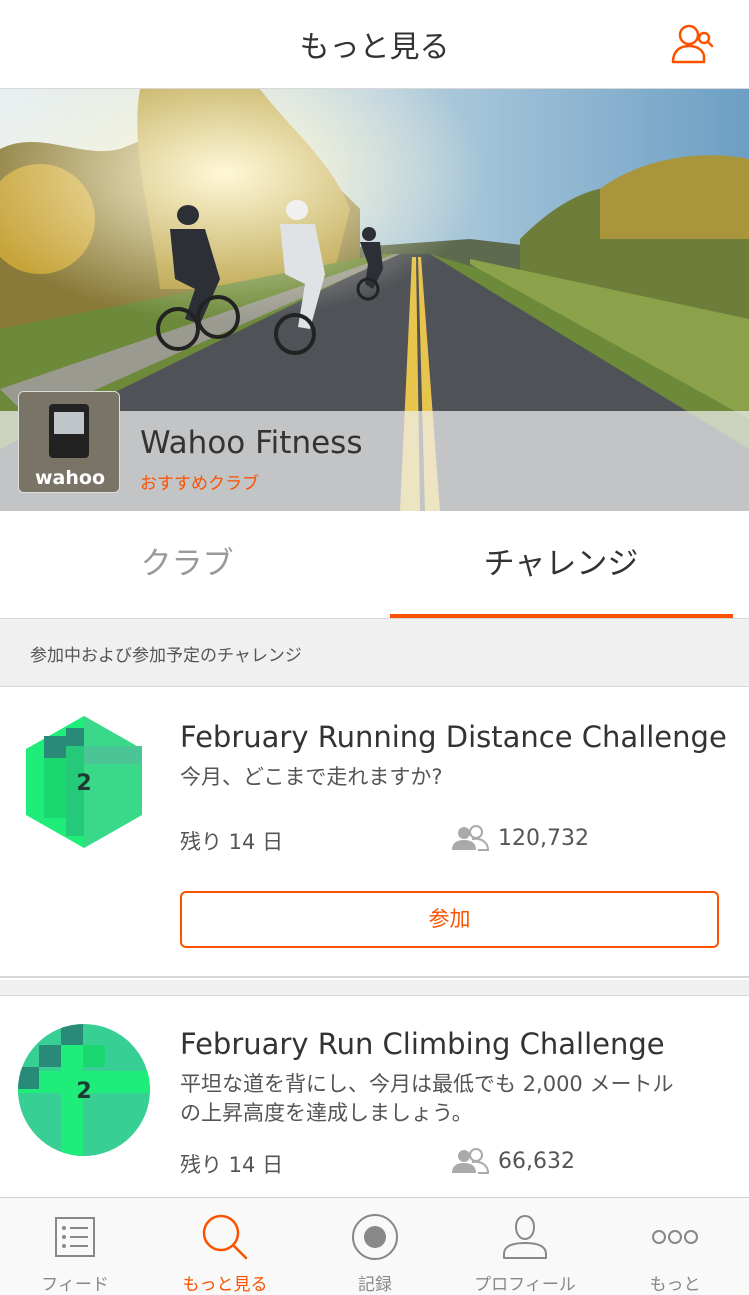 This screenshot has width=749, height=1295. Describe the element at coordinates (375, 1285) in the screenshot. I see `tabbar-label: 記録` at that location.